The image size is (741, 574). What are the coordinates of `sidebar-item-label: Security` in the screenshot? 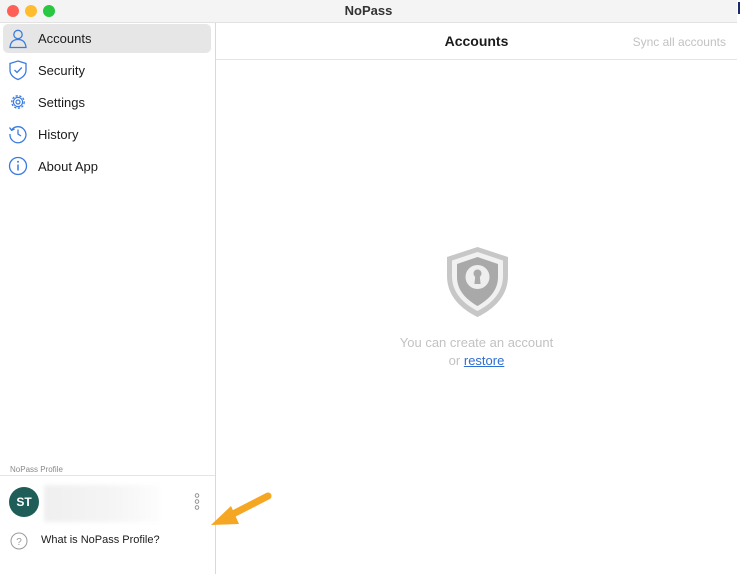 It's located at (61, 70).